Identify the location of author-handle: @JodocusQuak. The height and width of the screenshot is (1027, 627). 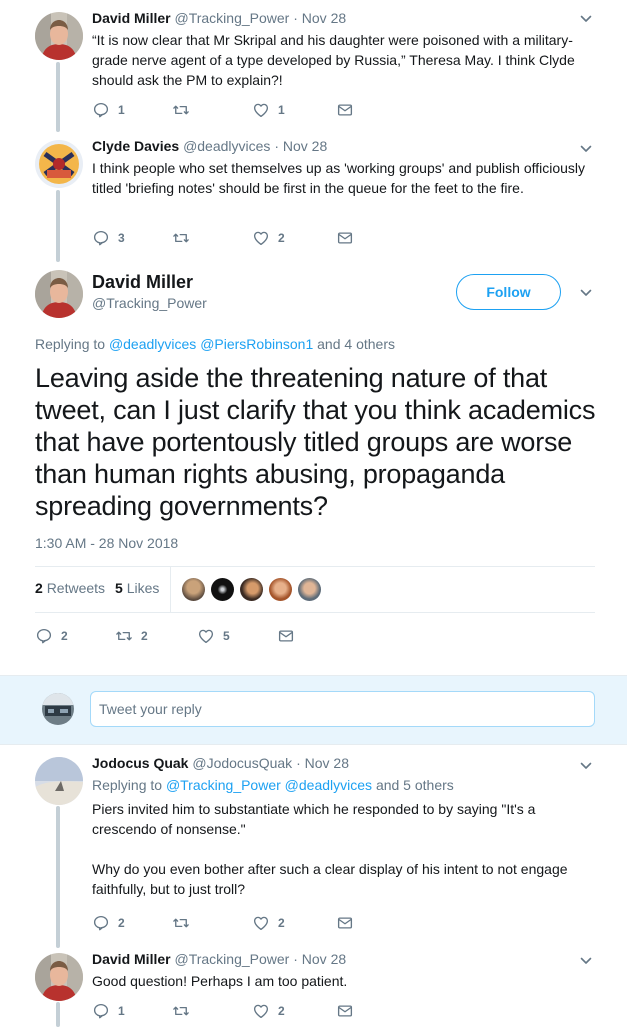
(242, 763).